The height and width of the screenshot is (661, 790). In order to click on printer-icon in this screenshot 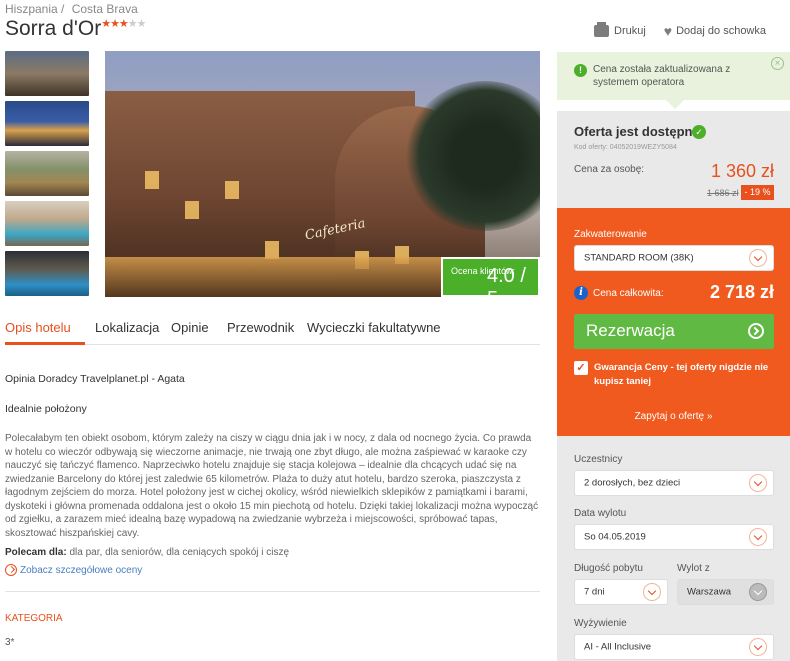, I will do `click(601, 29)`.